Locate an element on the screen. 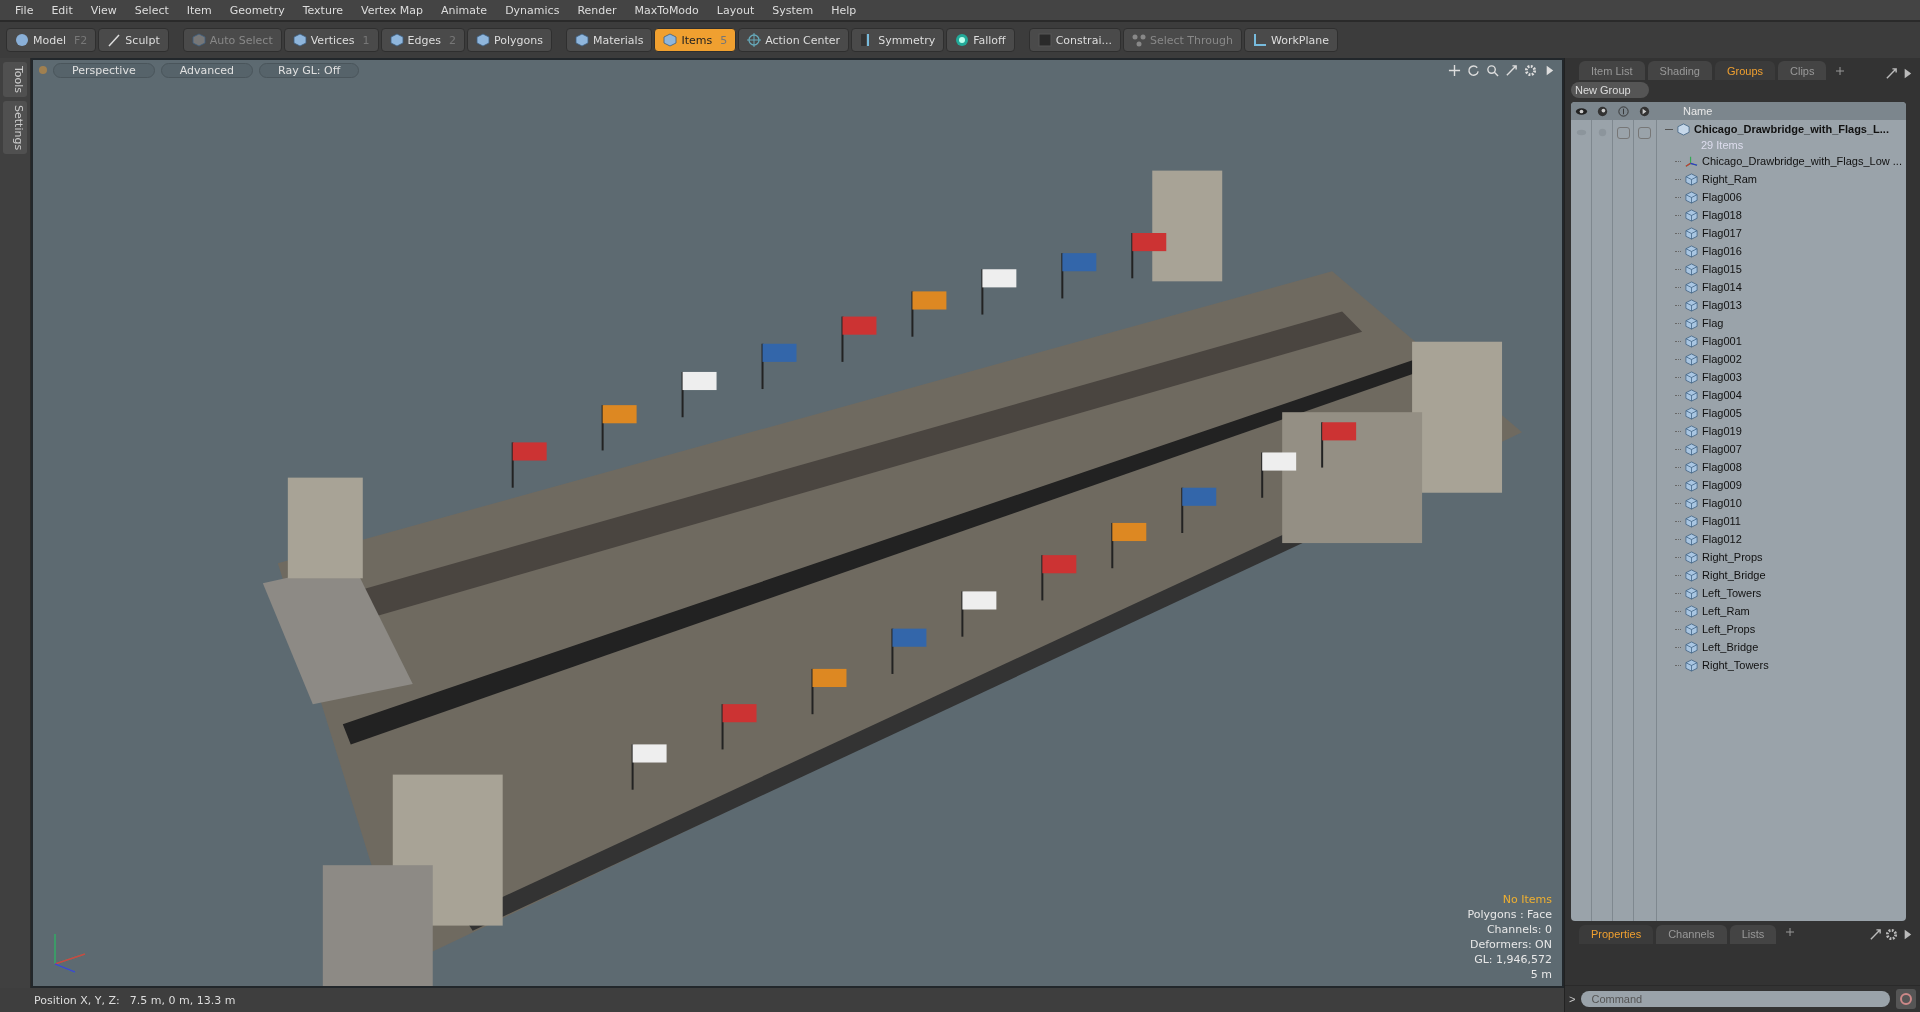 Image resolution: width=1920 pixels, height=1012 pixels. menu-item: Animate is located at coordinates (464, 10).